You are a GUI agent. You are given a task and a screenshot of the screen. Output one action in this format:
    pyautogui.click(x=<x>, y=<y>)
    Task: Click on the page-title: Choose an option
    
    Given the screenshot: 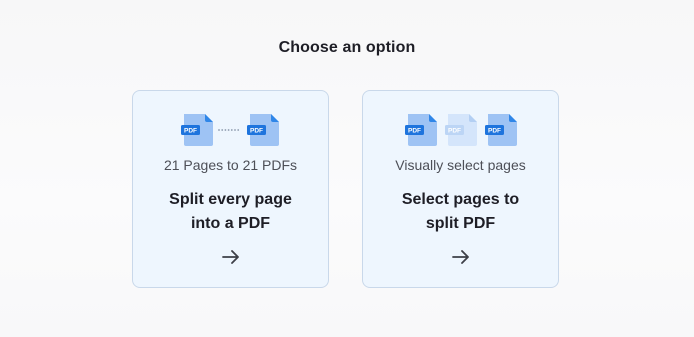 What is the action you would take?
    pyautogui.click(x=347, y=47)
    